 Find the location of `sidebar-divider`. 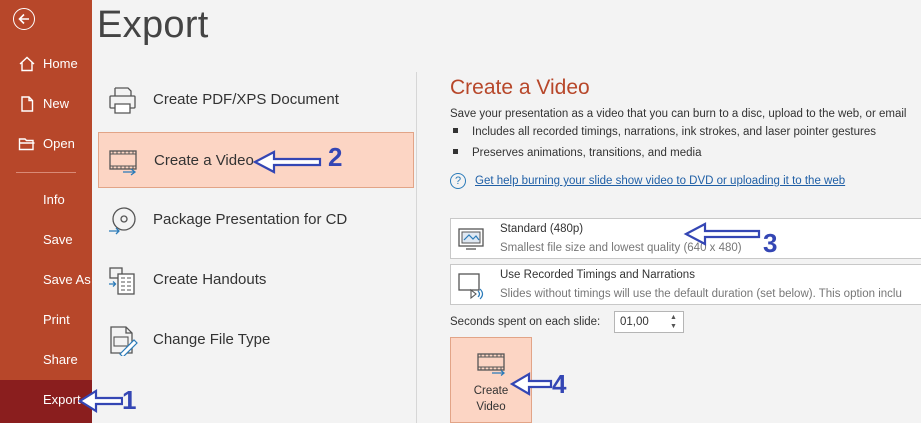

sidebar-divider is located at coordinates (46, 172).